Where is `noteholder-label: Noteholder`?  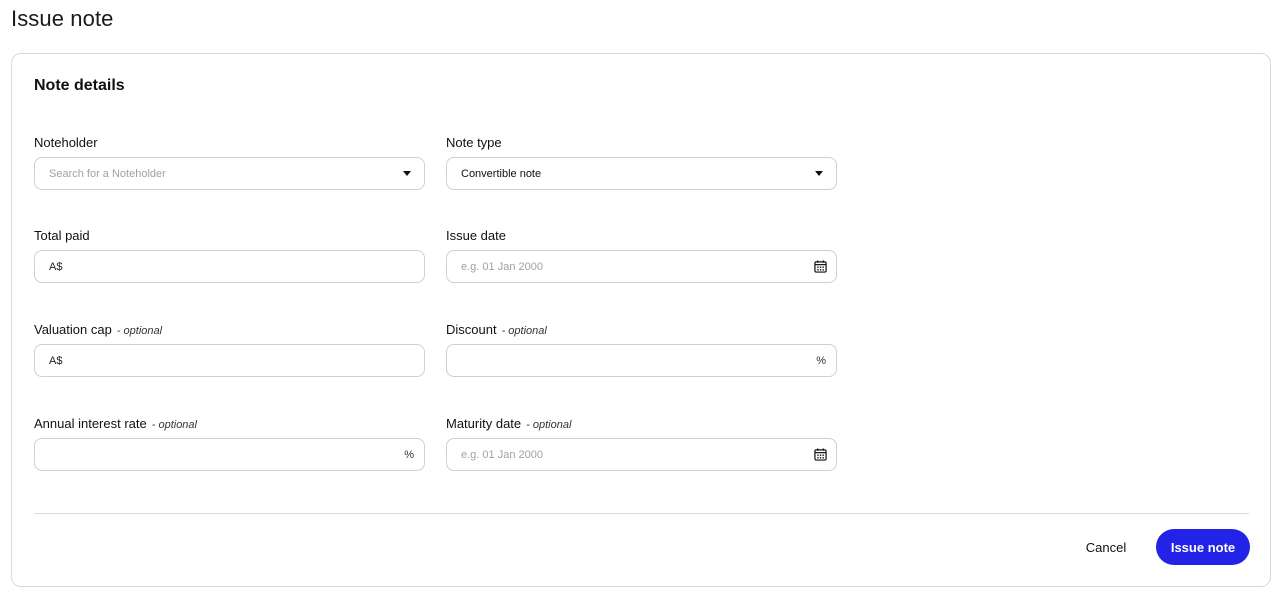 noteholder-label: Noteholder is located at coordinates (229, 144).